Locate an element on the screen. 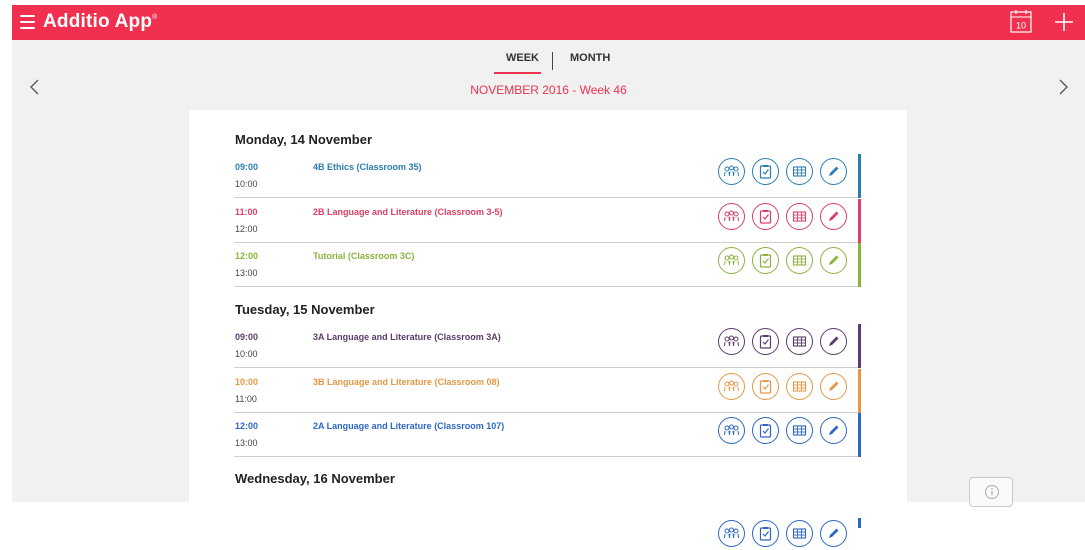  session-start-time: 11:00 is located at coordinates (246, 211).